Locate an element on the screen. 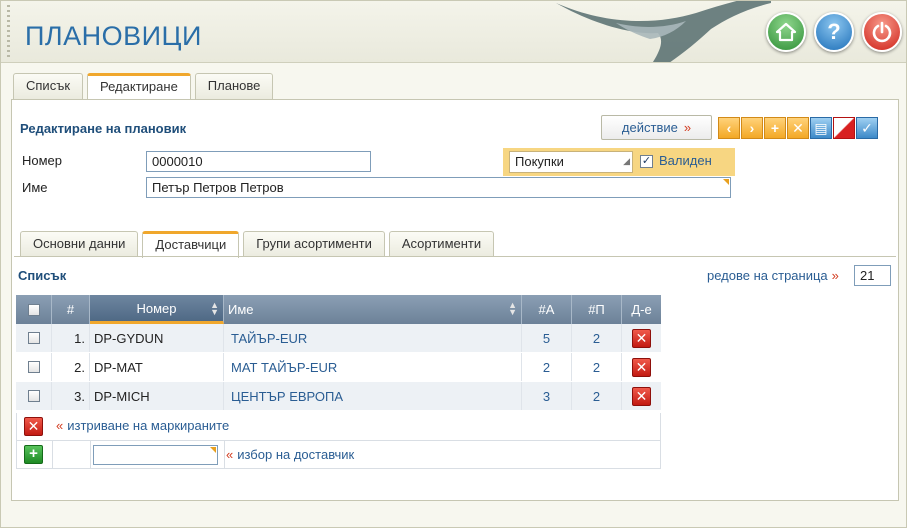 This screenshot has height=528, width=907. tab-basic-data: Основни данни is located at coordinates (79, 244).